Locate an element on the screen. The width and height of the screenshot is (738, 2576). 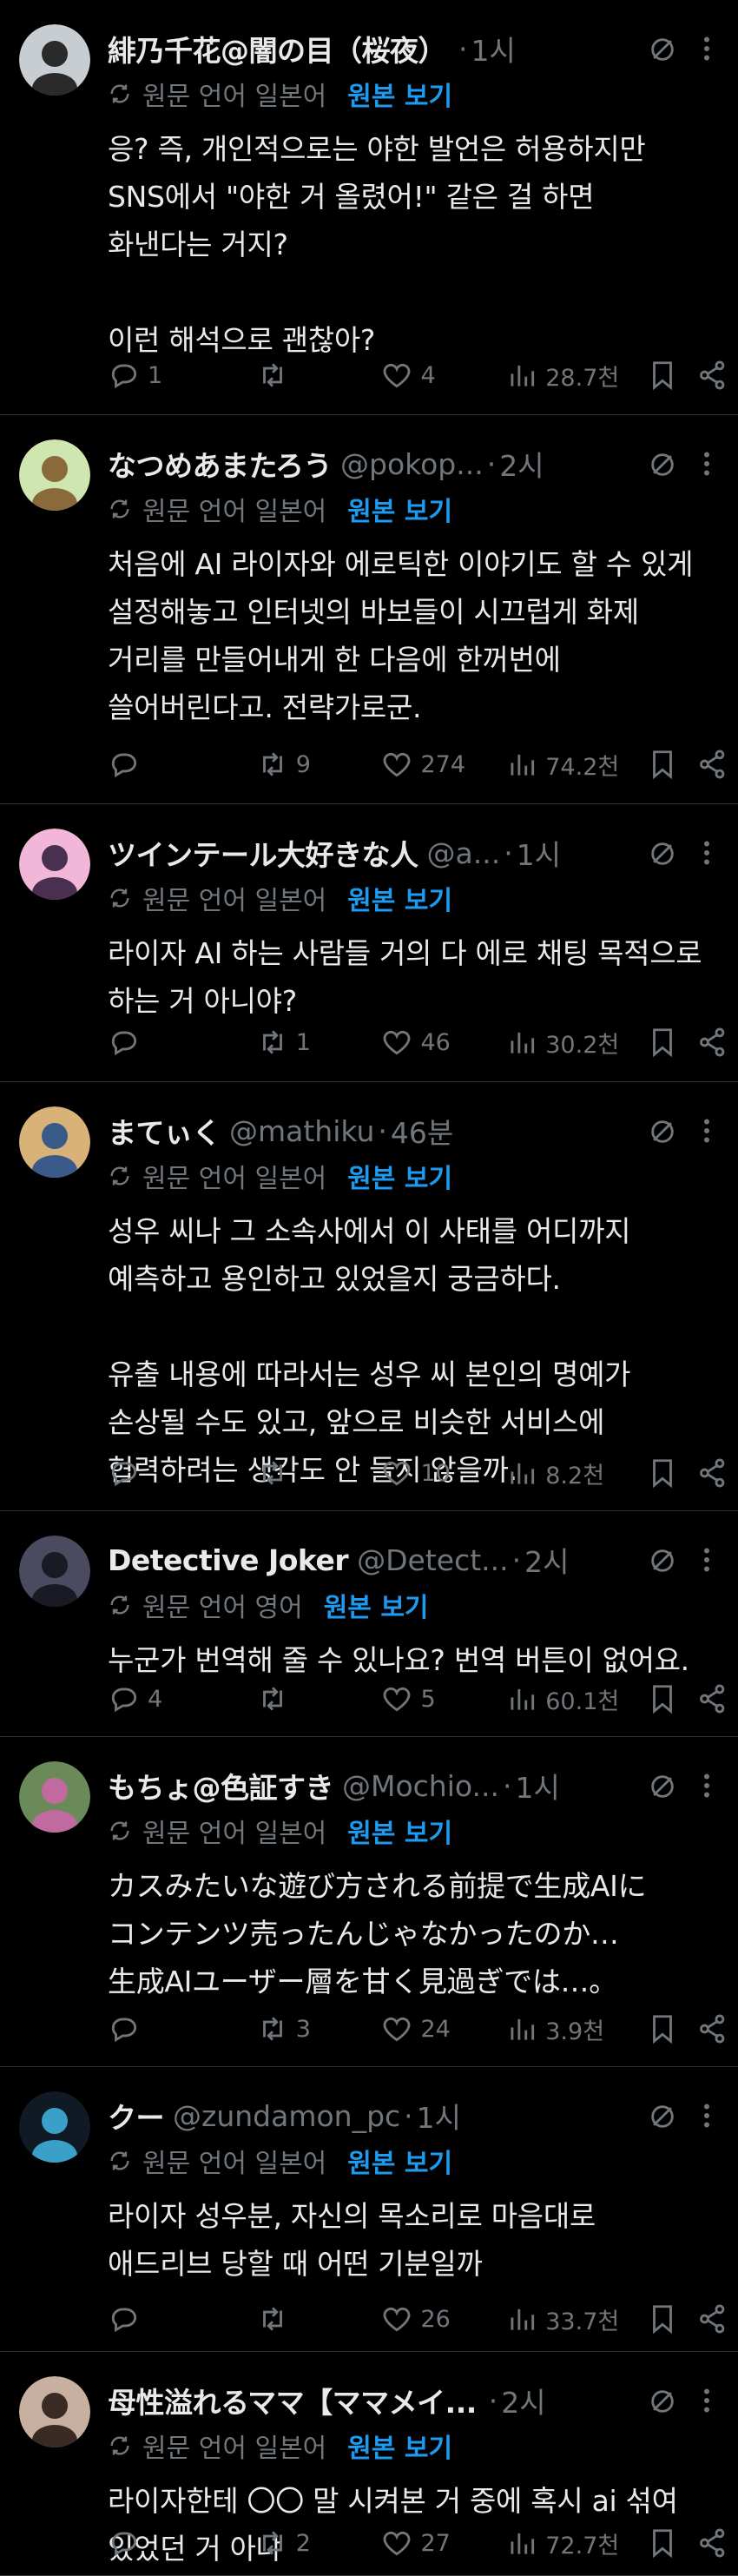
views-button: 28.7천 is located at coordinates (575, 376).